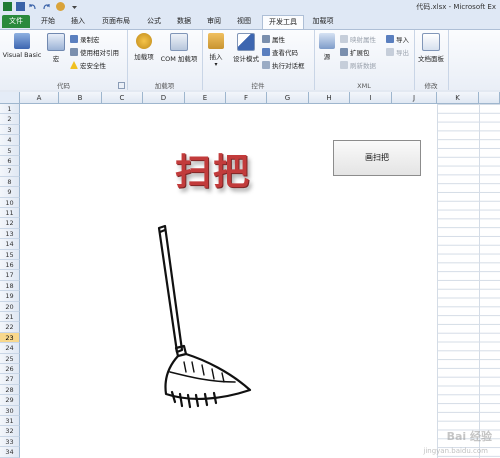  I want to click on row-header: 22, so click(10, 327).